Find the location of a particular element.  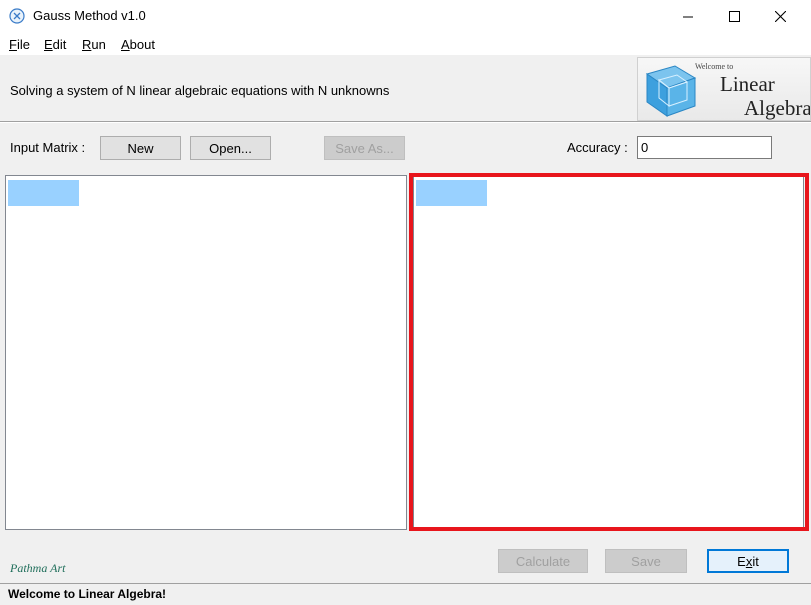

linear-algebra-logo: Welcome to Linear Algebra is located at coordinates (724, 89).